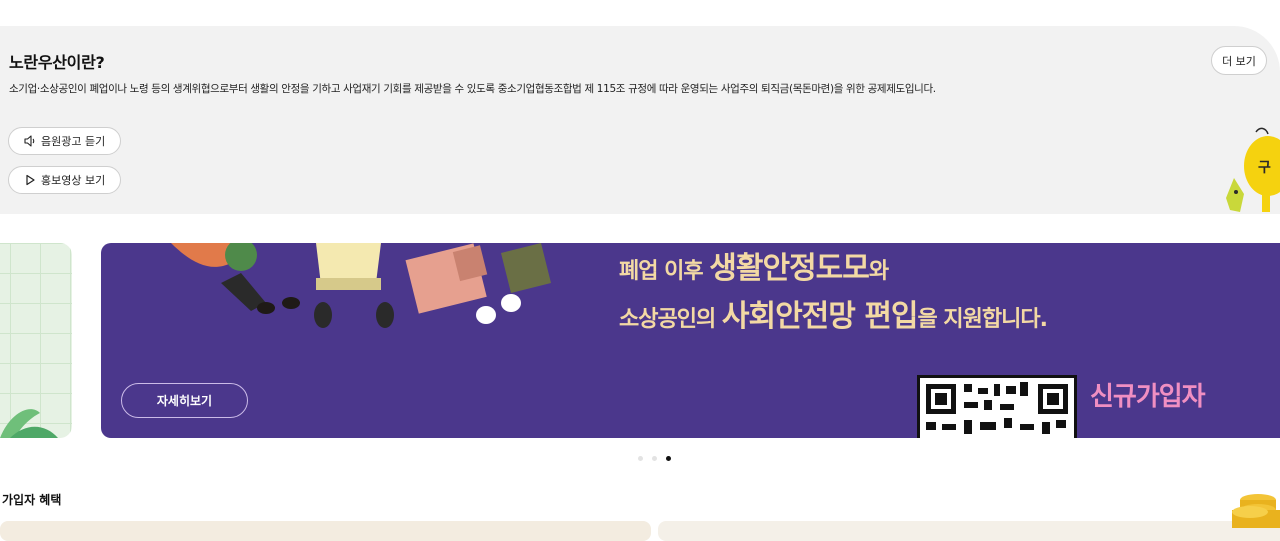 This screenshot has height=541, width=1280. I want to click on carousel-indicators, so click(654, 458).